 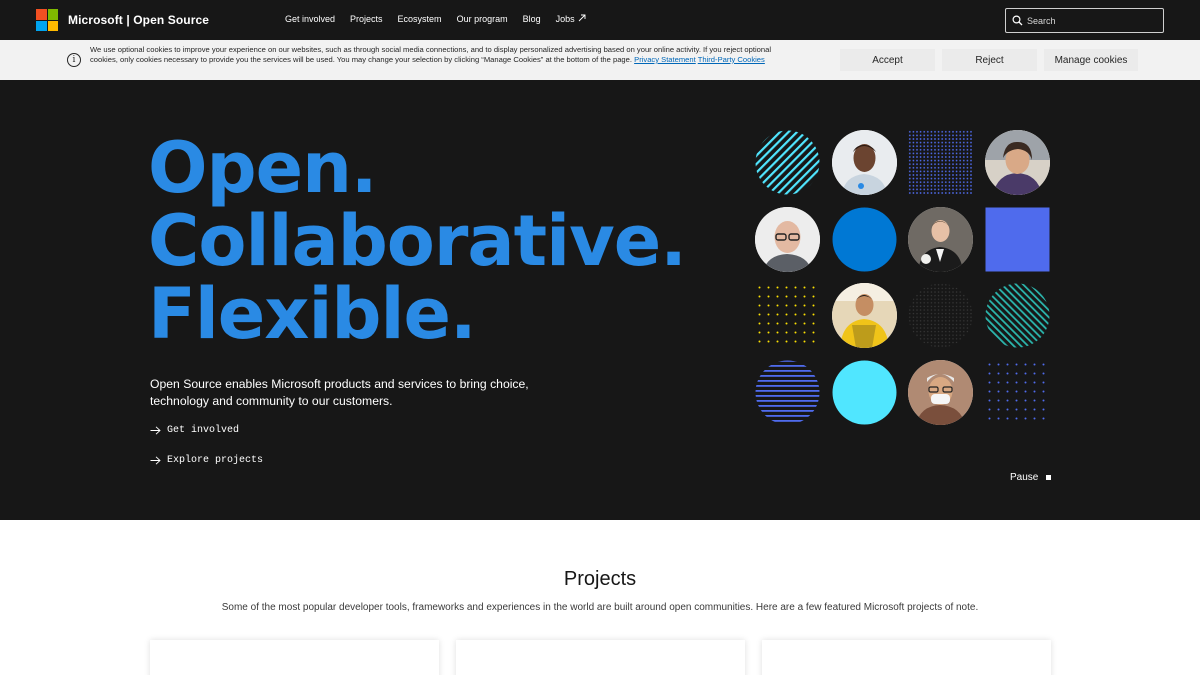 What do you see at coordinates (1024, 477) in the screenshot?
I see `pause-label: Pause` at bounding box center [1024, 477].